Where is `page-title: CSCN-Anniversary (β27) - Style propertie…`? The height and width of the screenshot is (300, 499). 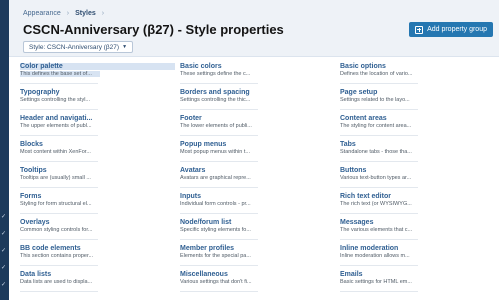
page-title: CSCN-Anniversary (β27) - Style propertie… is located at coordinates (153, 29).